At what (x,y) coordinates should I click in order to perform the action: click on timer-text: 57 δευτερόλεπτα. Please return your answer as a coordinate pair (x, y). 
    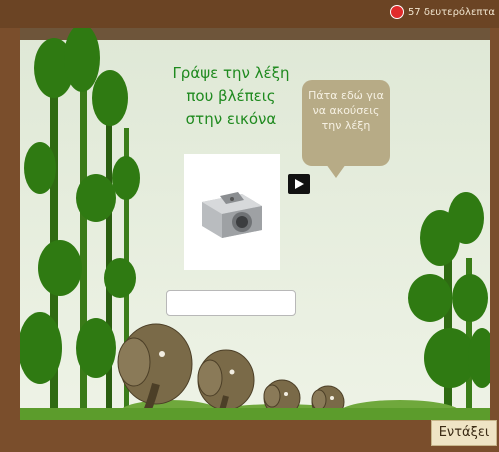
    Looking at the image, I should click on (451, 12).